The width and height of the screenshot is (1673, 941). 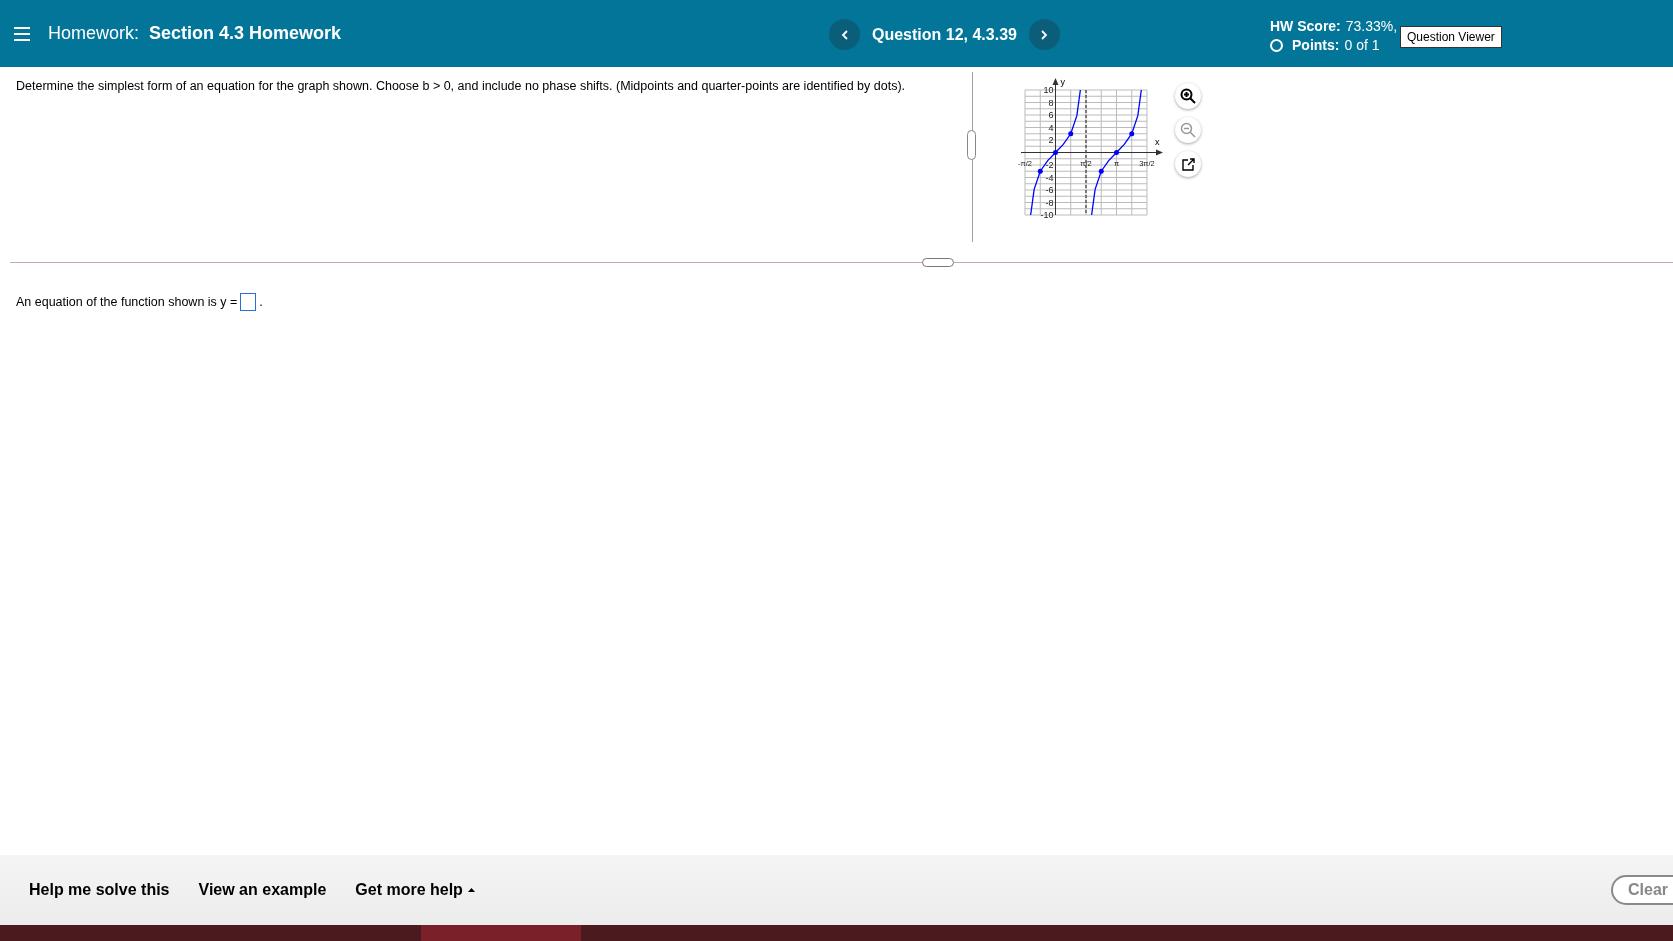 I want to click on tick-label: -4, so click(x=1049, y=177).